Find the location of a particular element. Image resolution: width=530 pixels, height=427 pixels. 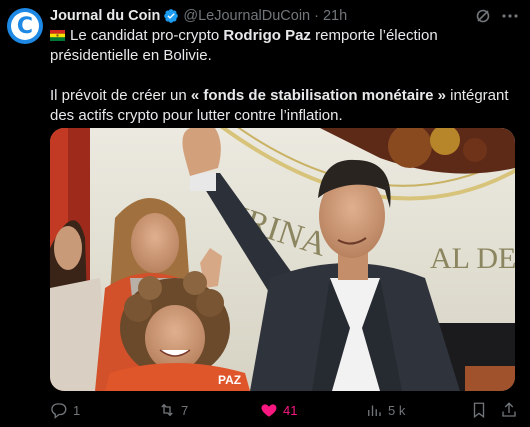

tweet-text-1b: Rodrigo Paz is located at coordinates (267, 35).